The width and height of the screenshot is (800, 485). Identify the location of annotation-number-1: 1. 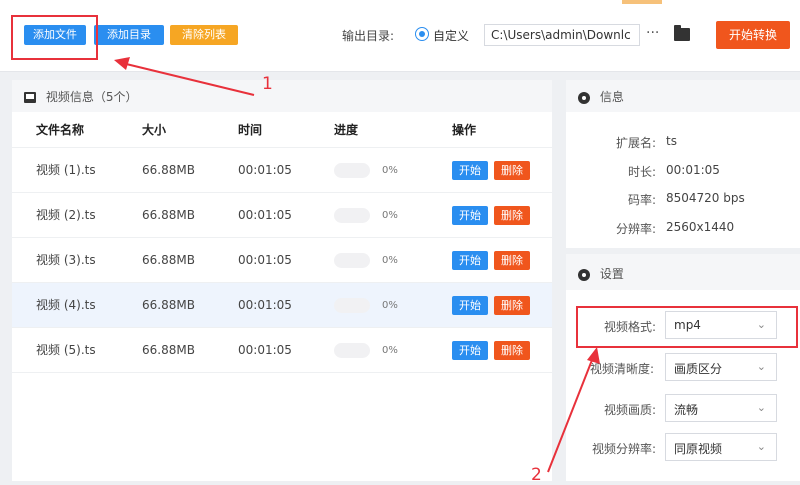
(267, 84).